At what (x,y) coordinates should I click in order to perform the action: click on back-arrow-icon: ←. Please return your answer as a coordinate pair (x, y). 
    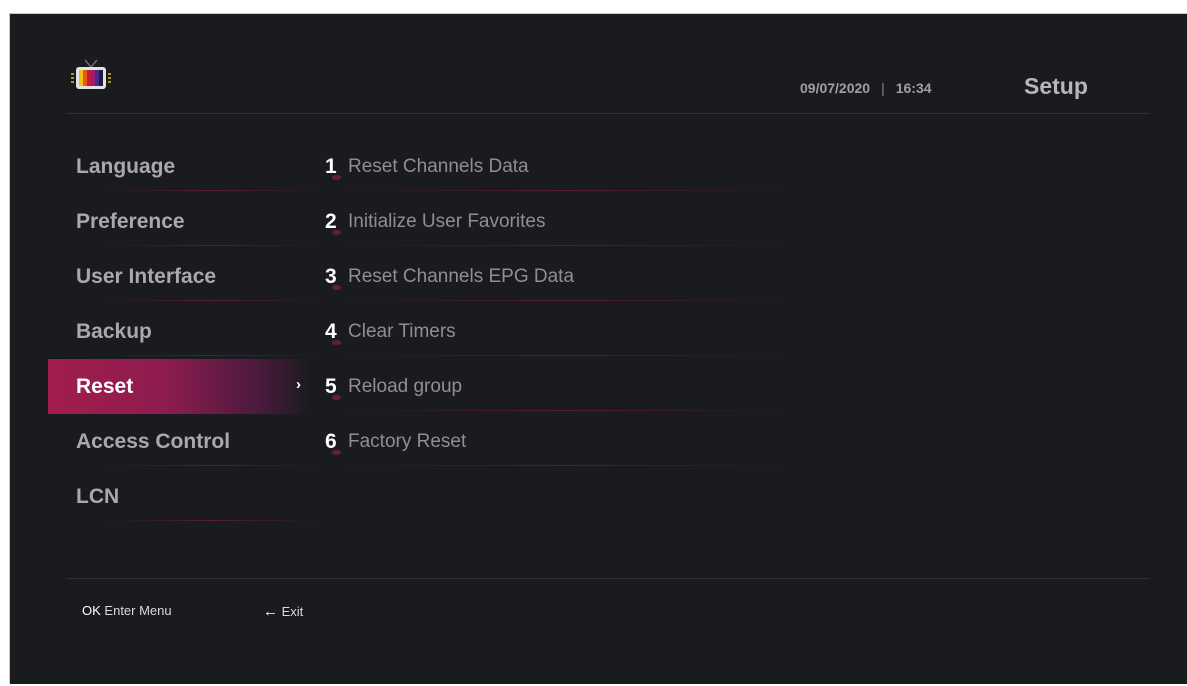
    Looking at the image, I should click on (270, 611).